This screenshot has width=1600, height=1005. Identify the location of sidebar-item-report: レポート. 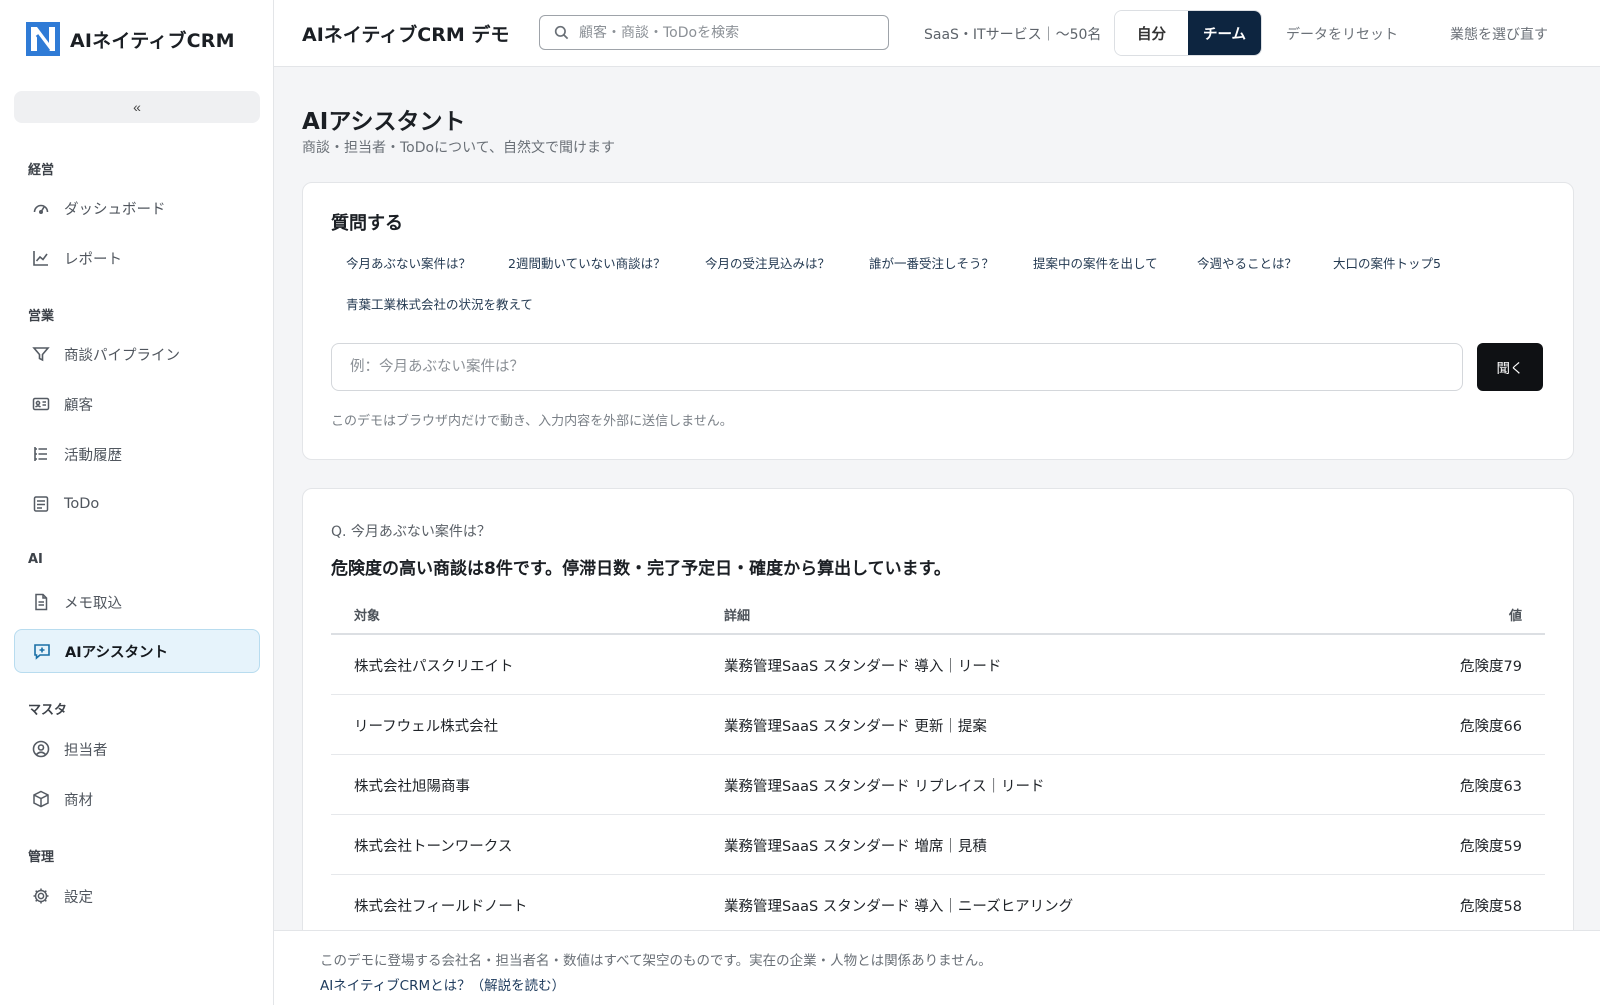
(137, 258).